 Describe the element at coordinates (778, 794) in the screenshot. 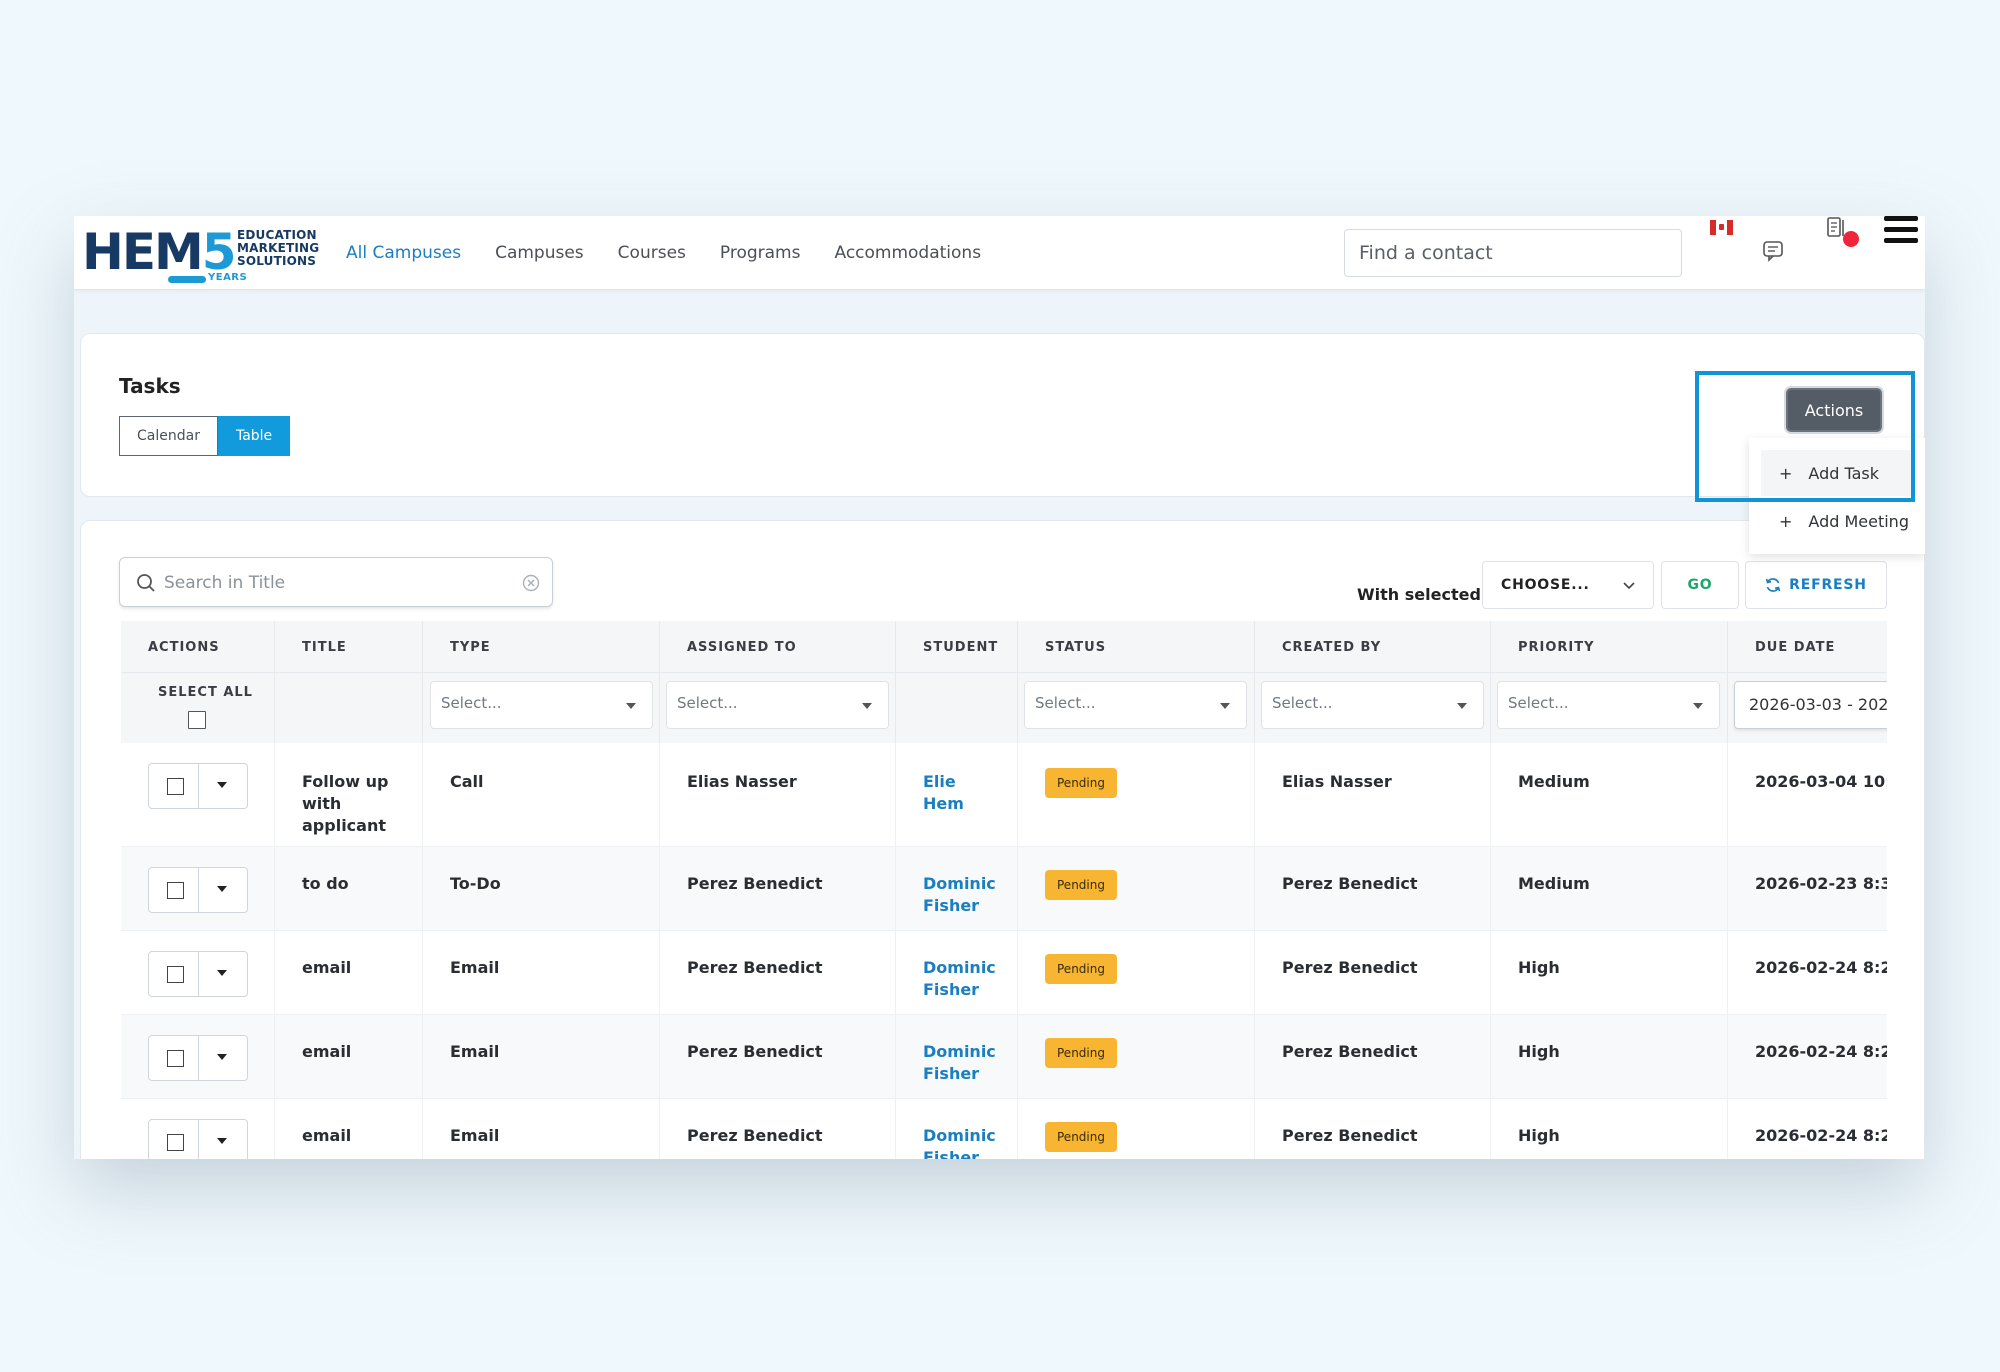

I see `cell-assigned-to: Elias Nasser` at that location.